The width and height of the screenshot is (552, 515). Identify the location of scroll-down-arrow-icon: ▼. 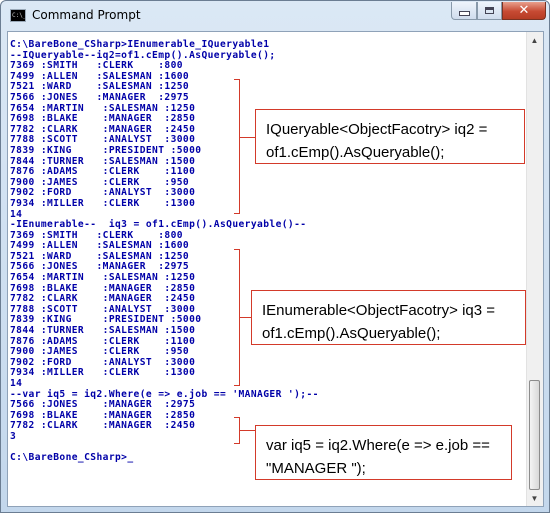
(534, 498).